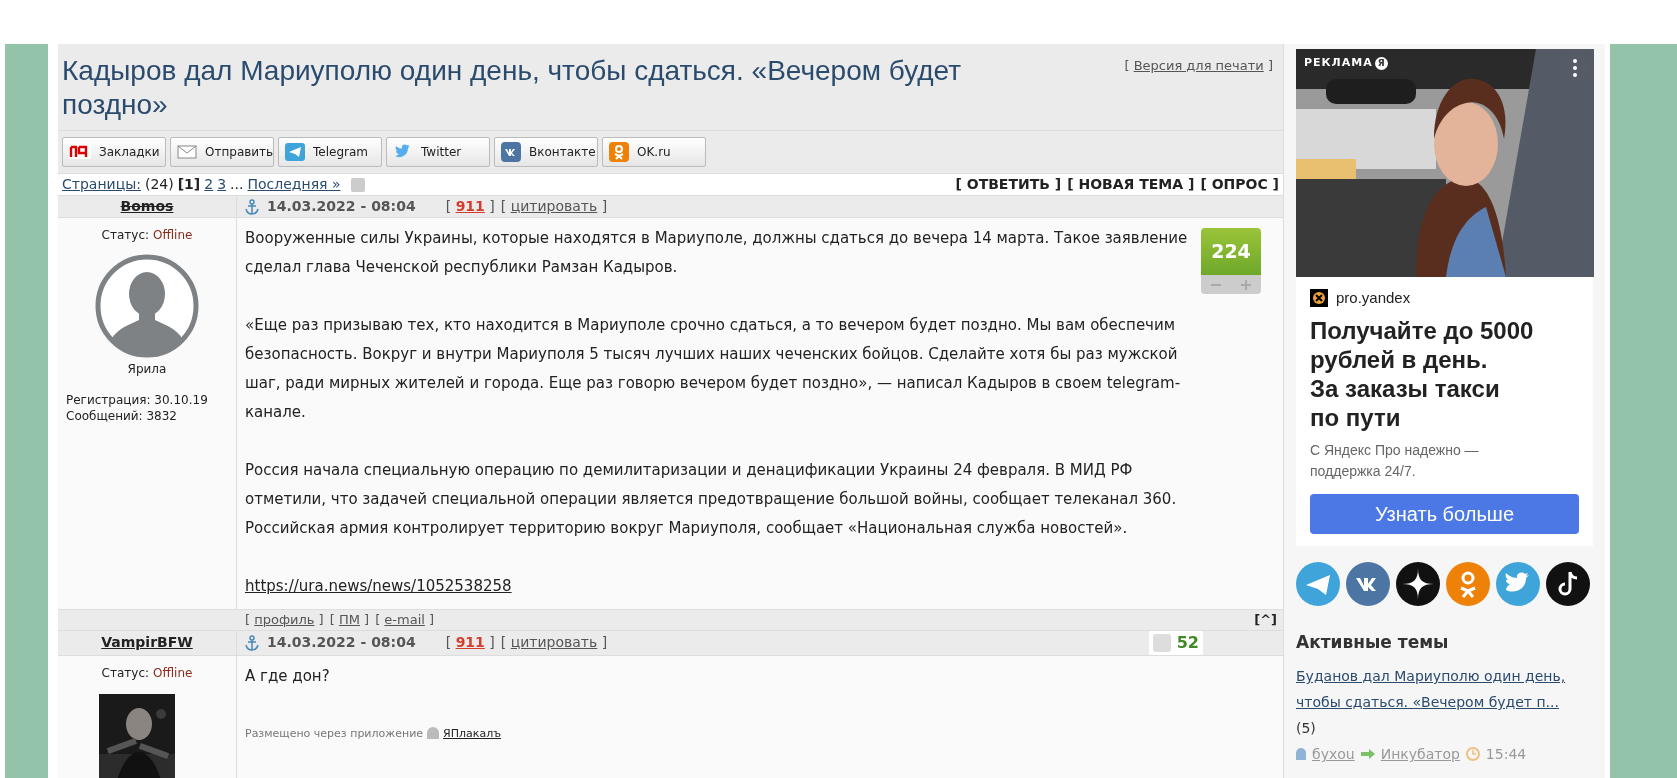  What do you see at coordinates (438, 152) in the screenshot?
I see `share-button: Twitter` at bounding box center [438, 152].